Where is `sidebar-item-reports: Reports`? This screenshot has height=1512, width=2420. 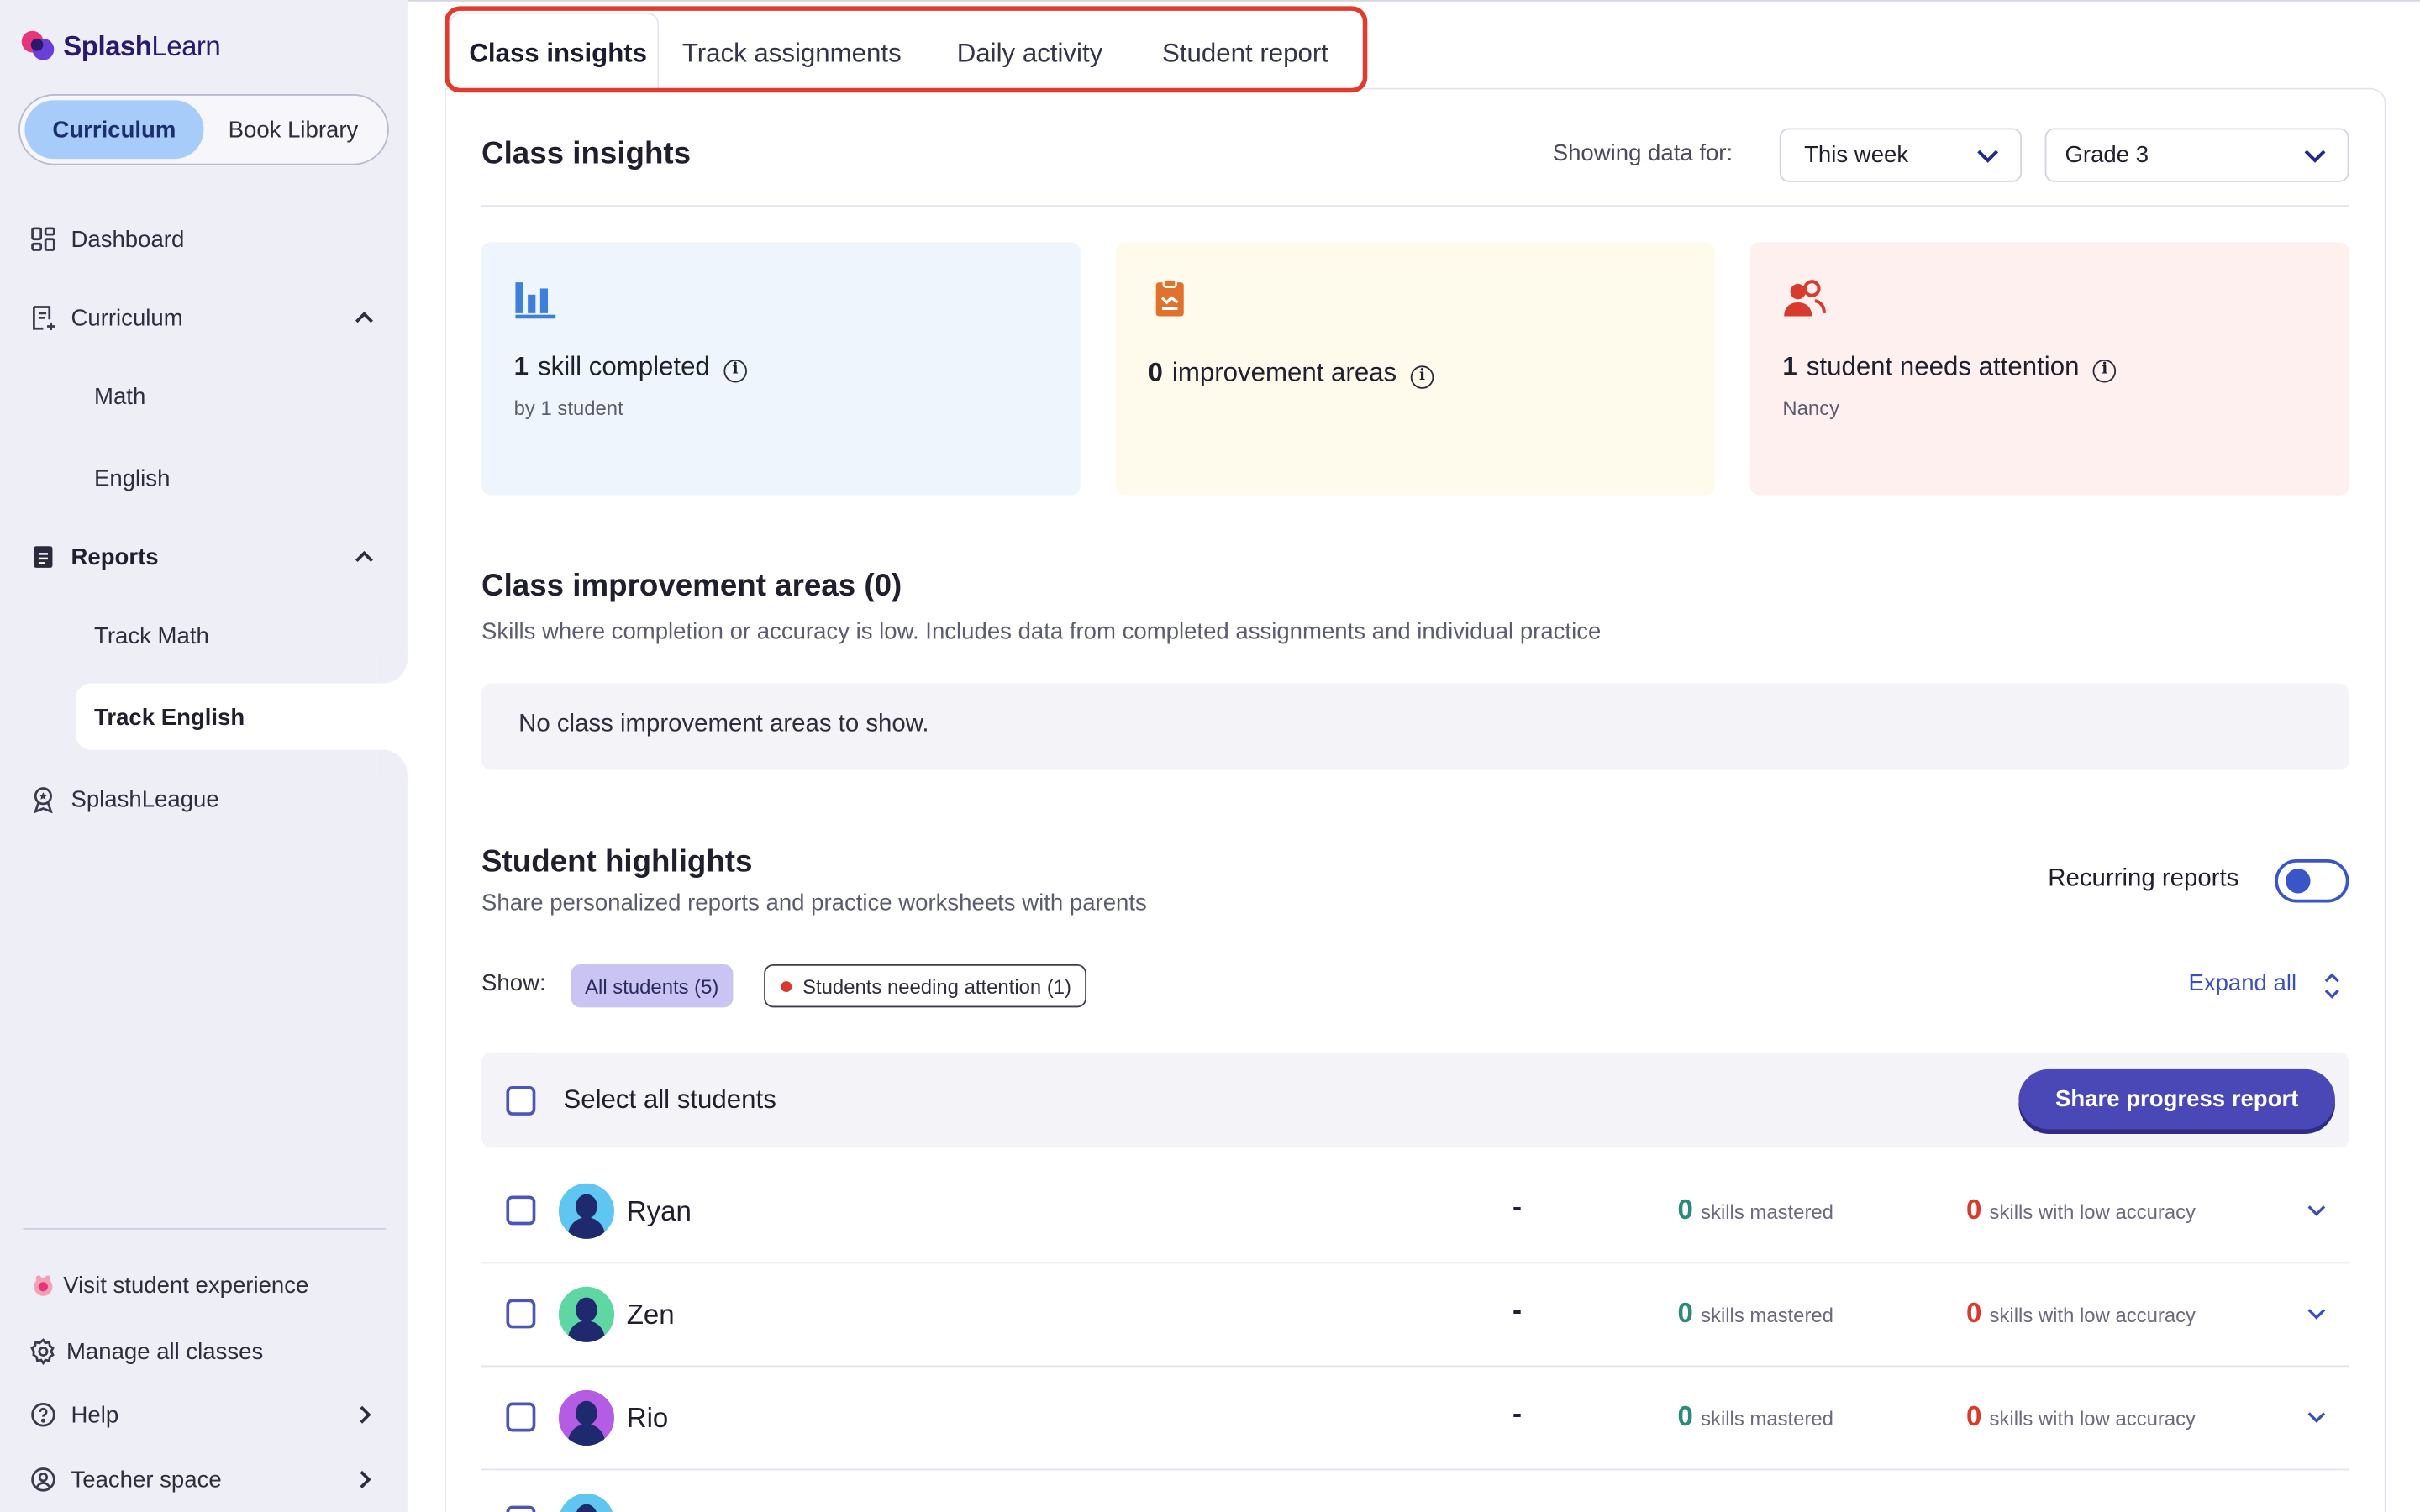 sidebar-item-reports: Reports is located at coordinates (204, 557).